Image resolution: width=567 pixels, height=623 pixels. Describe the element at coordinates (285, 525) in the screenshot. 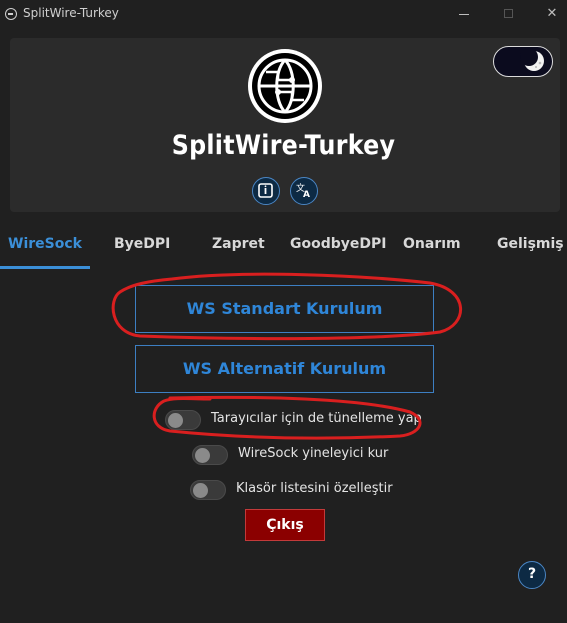

I see `exit-button: Çıkış` at that location.